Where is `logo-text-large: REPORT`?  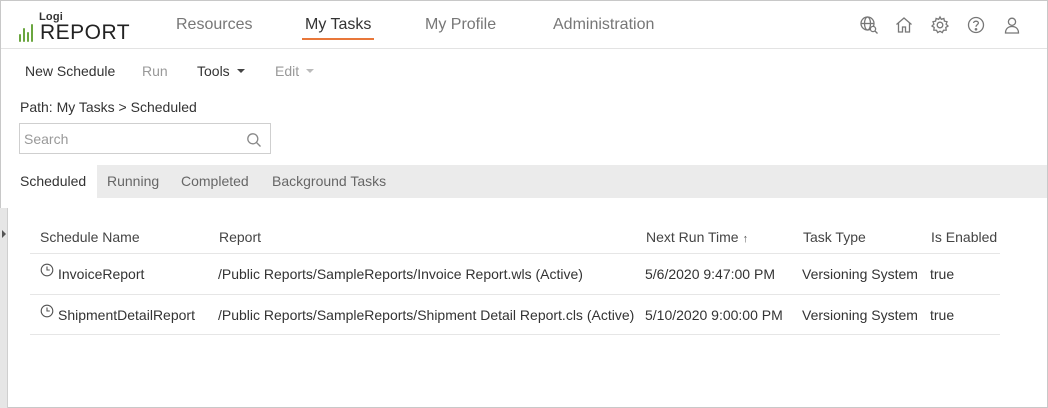
logo-text-large: REPORT is located at coordinates (85, 32).